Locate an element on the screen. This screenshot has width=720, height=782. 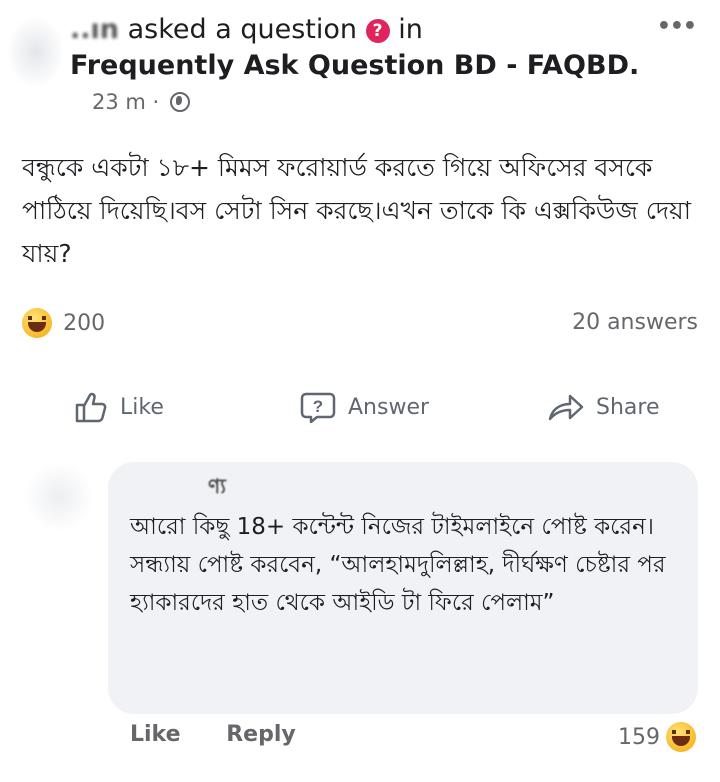
time-label: 23 m is located at coordinates (119, 102).